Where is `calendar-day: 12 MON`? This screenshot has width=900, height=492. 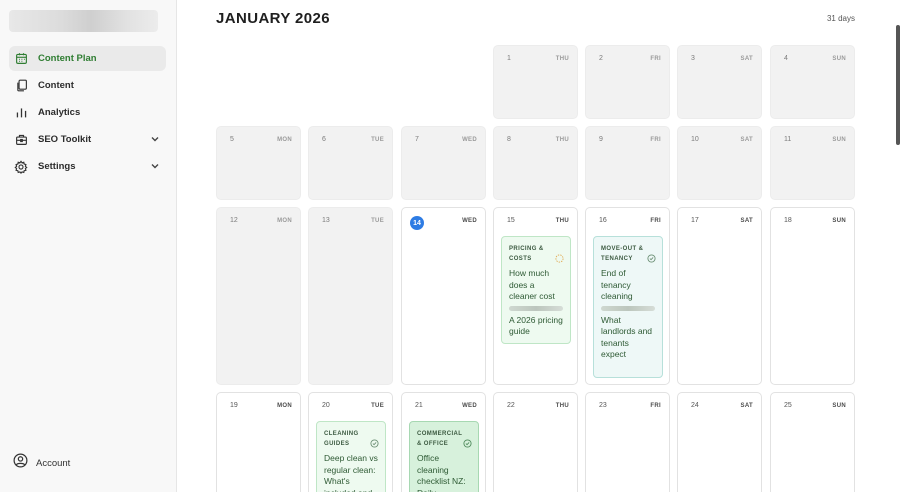 calendar-day: 12 MON is located at coordinates (258, 296).